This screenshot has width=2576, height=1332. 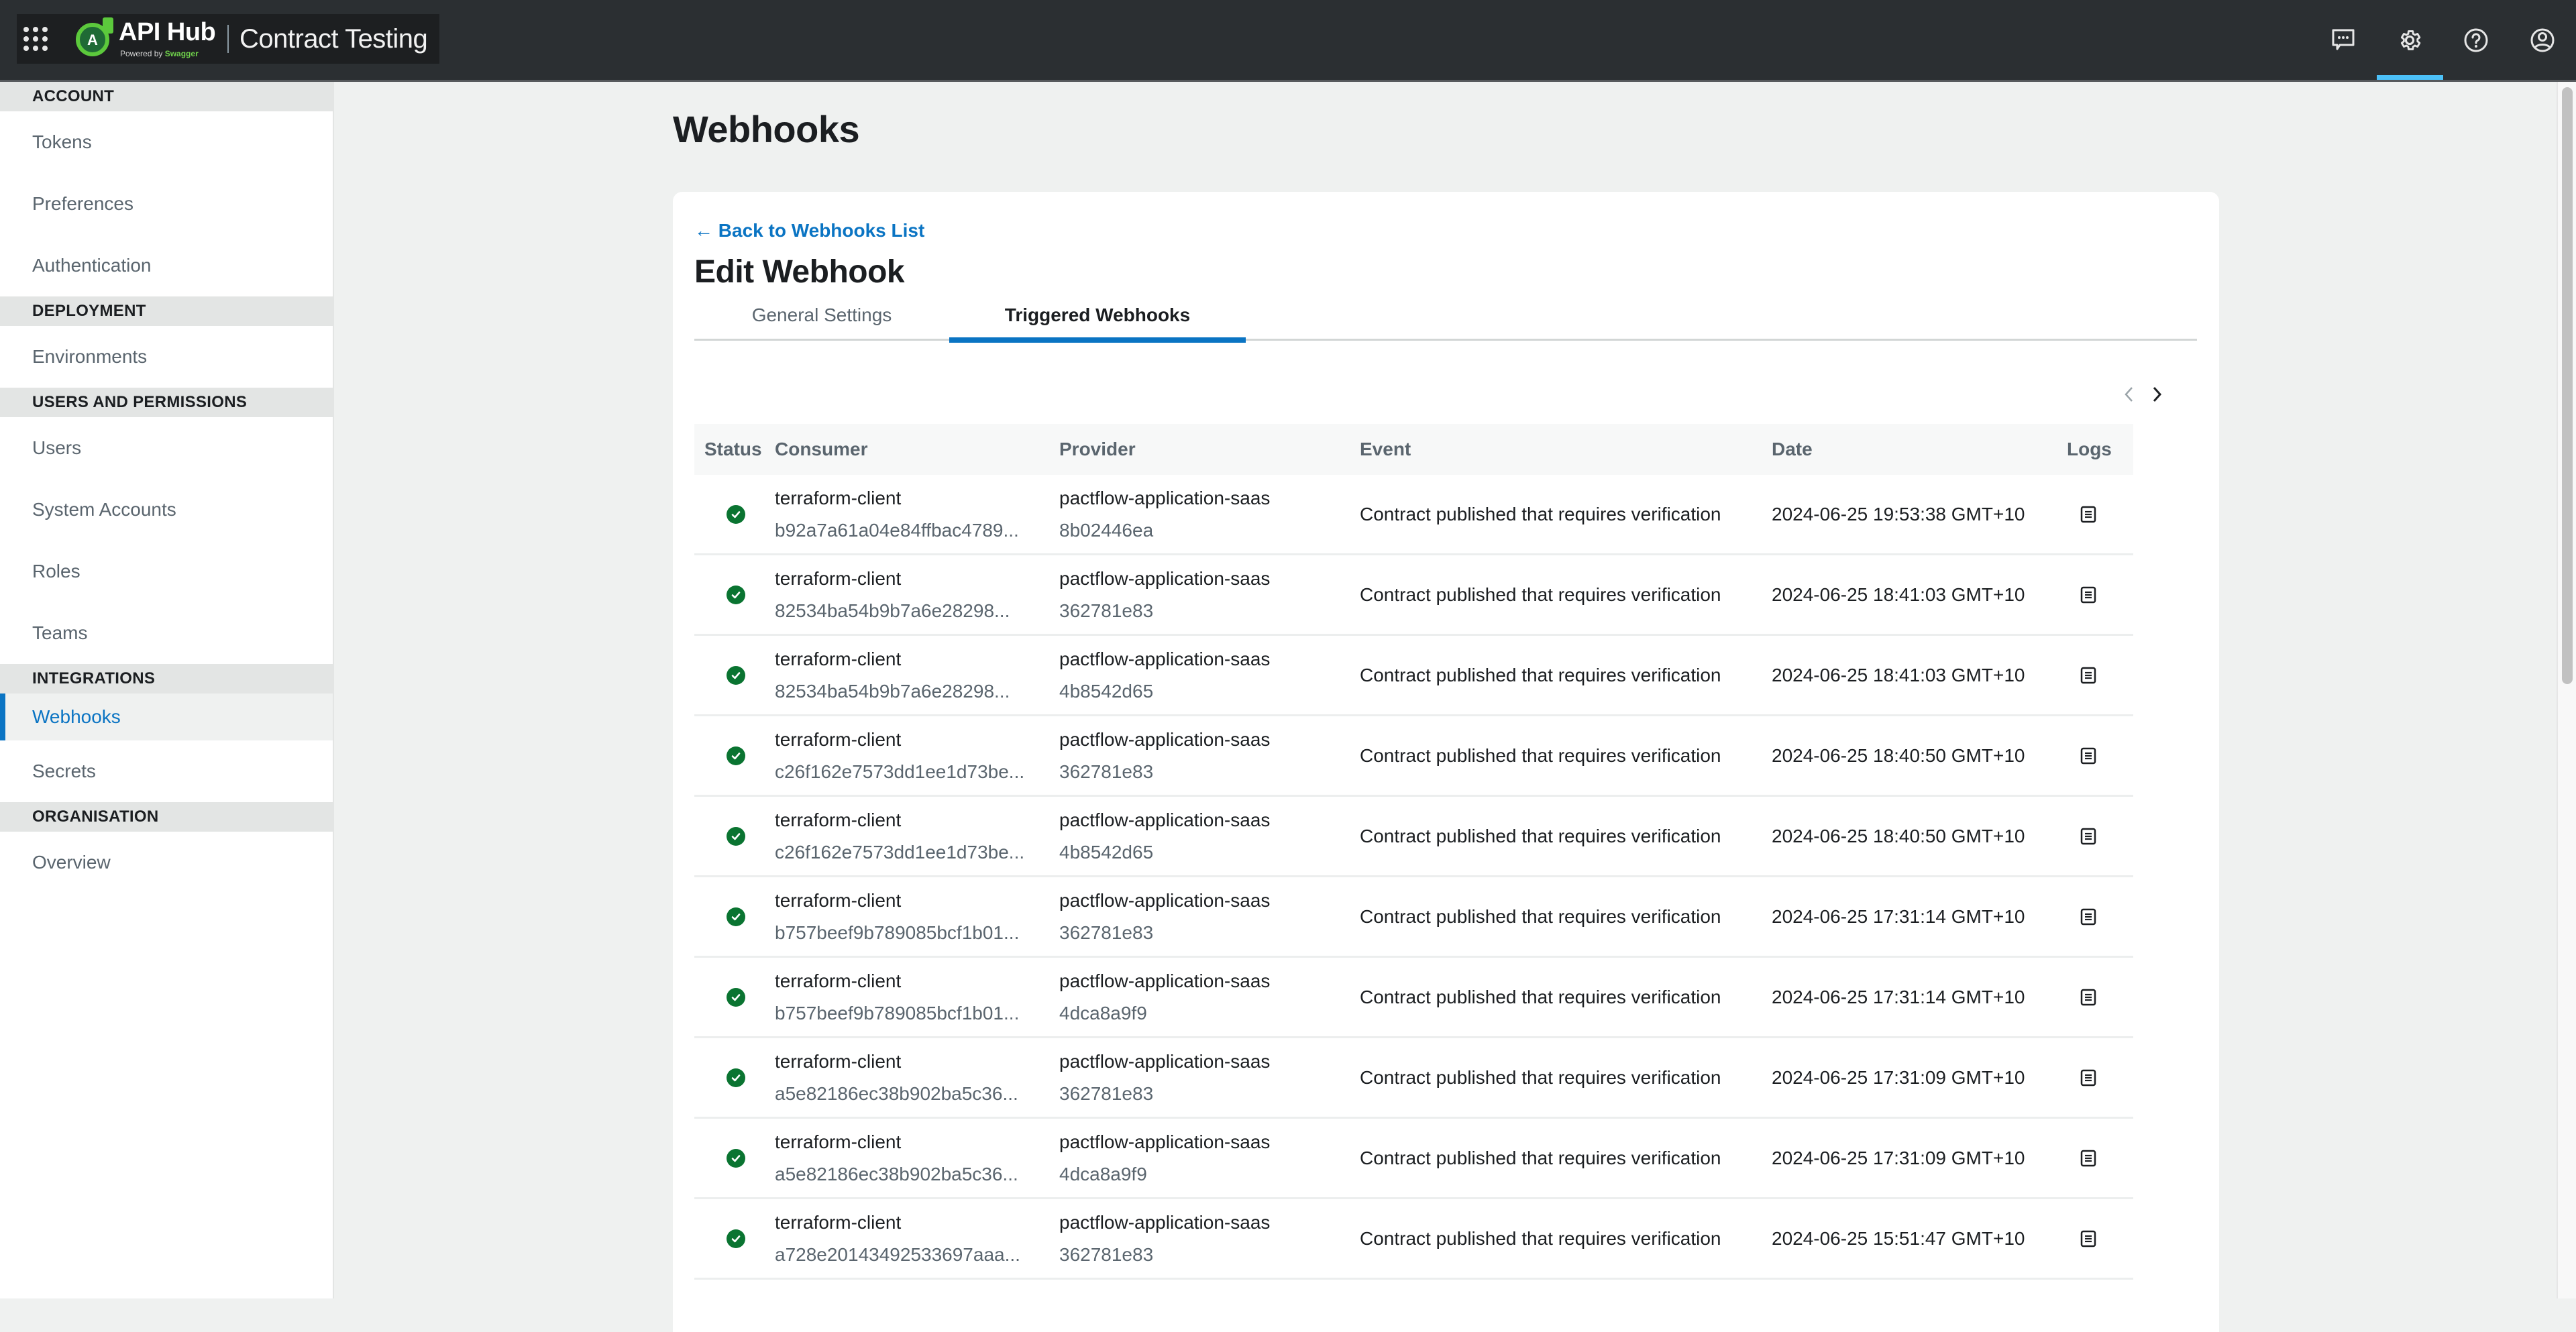 What do you see at coordinates (166, 448) in the screenshot?
I see `sidebar-item-users: Users` at bounding box center [166, 448].